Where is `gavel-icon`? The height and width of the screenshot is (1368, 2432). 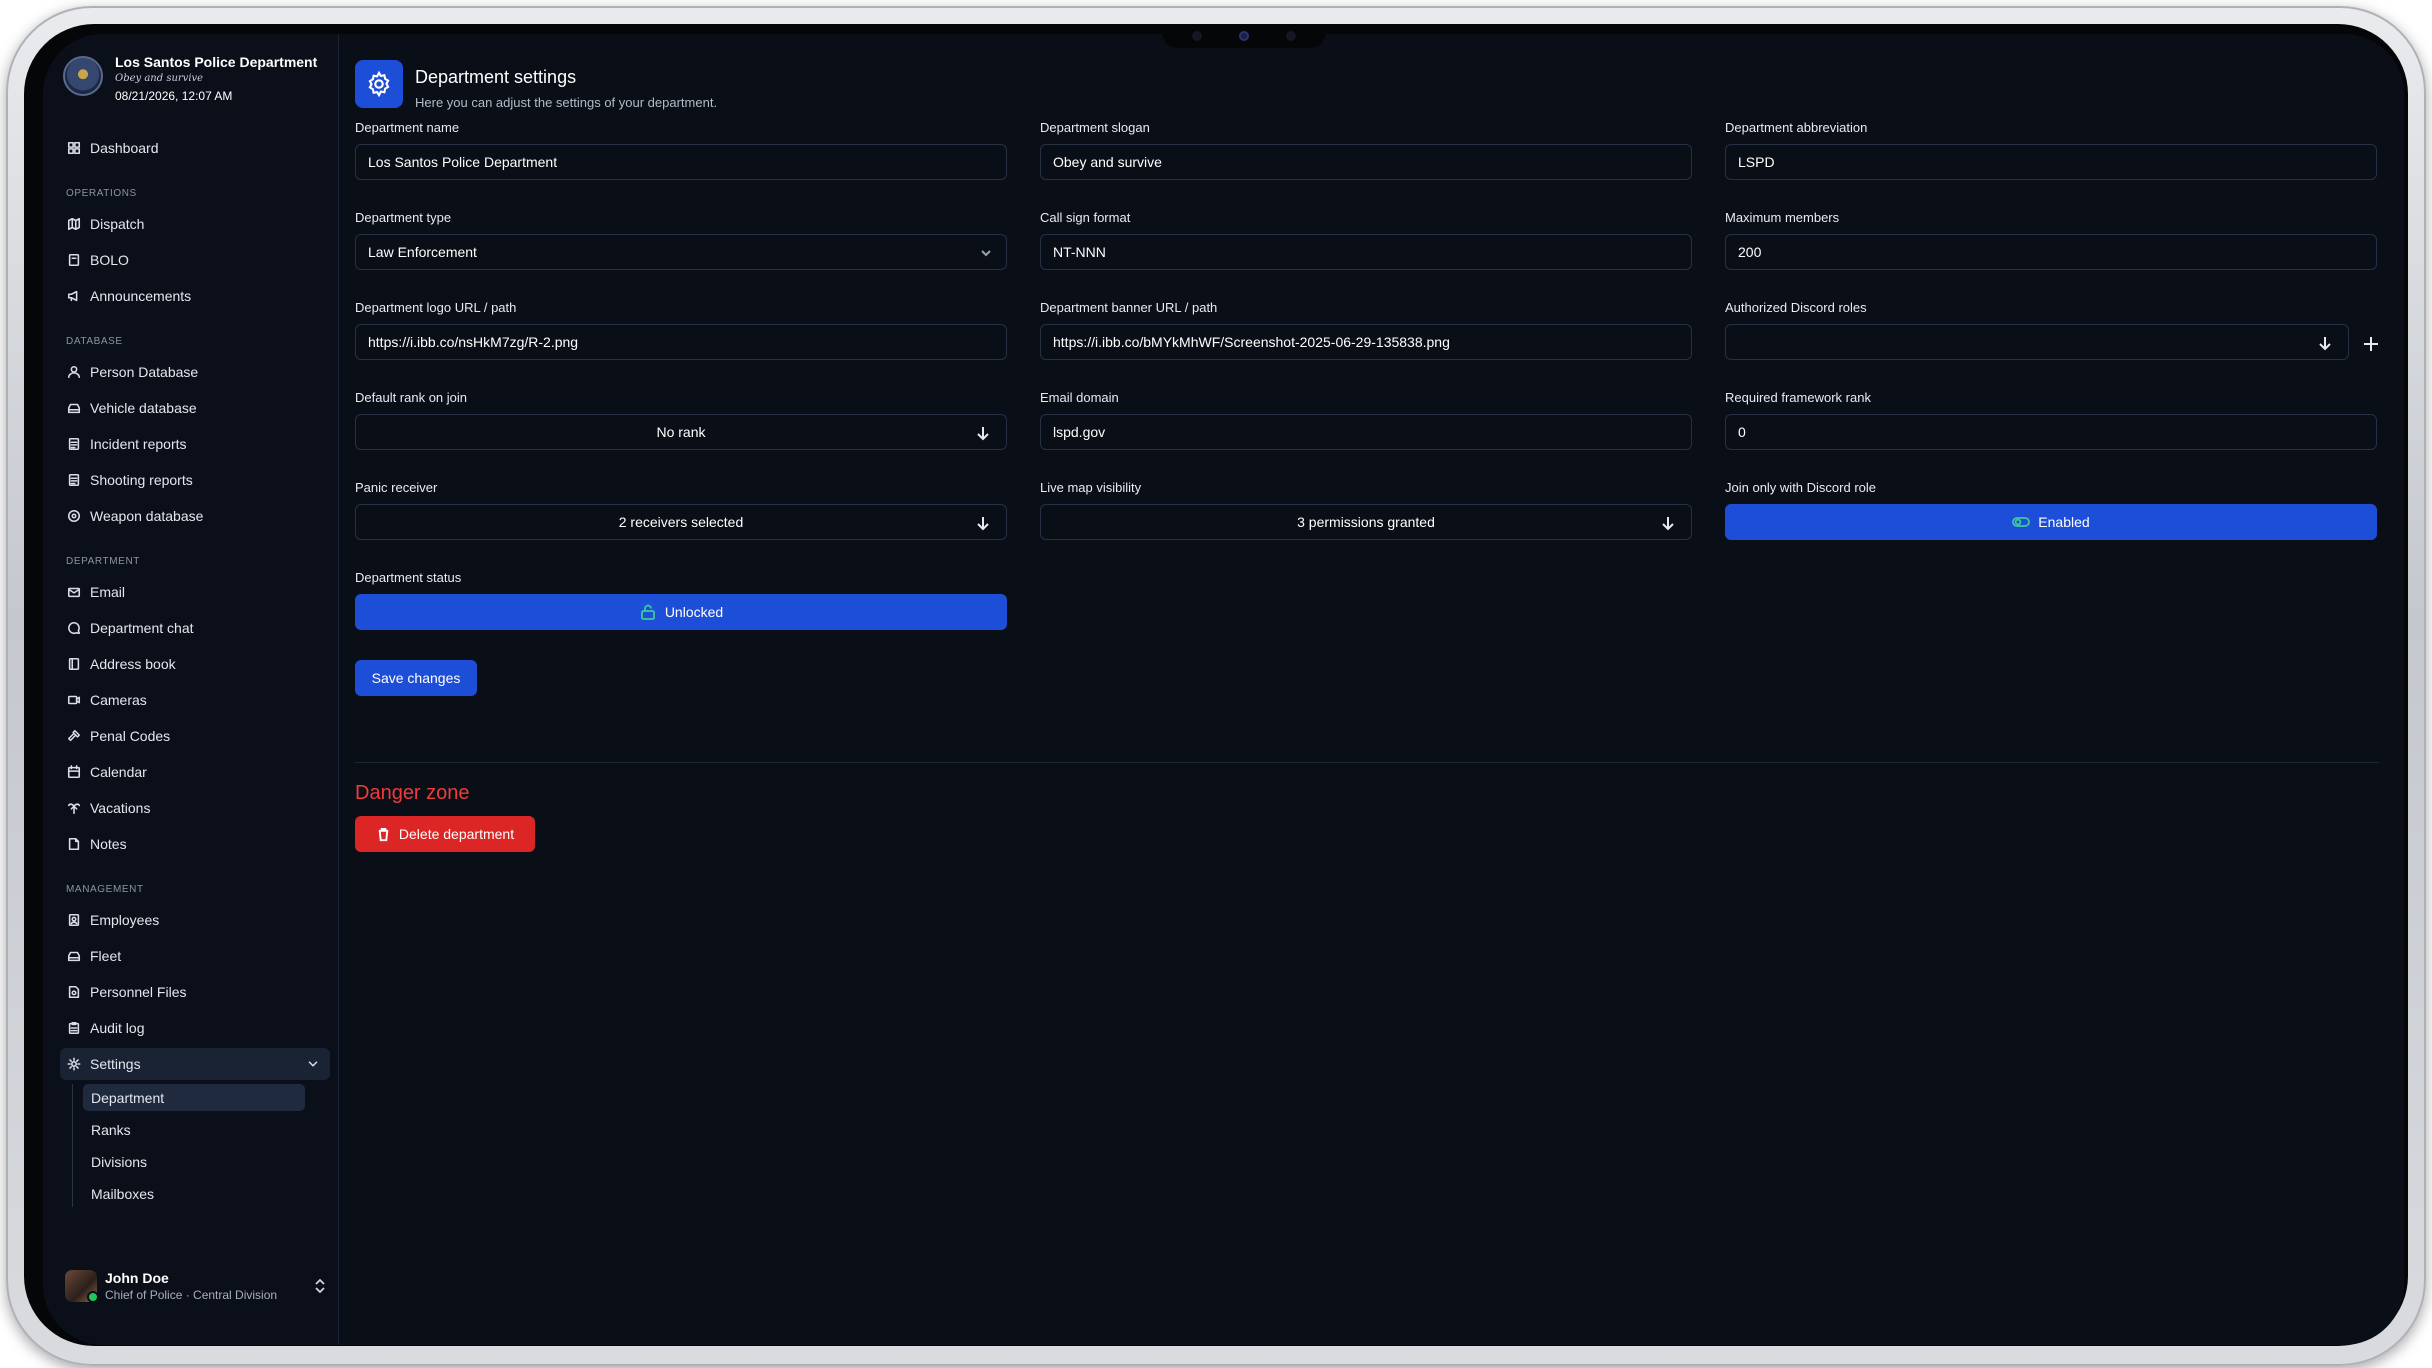 gavel-icon is located at coordinates (74, 736).